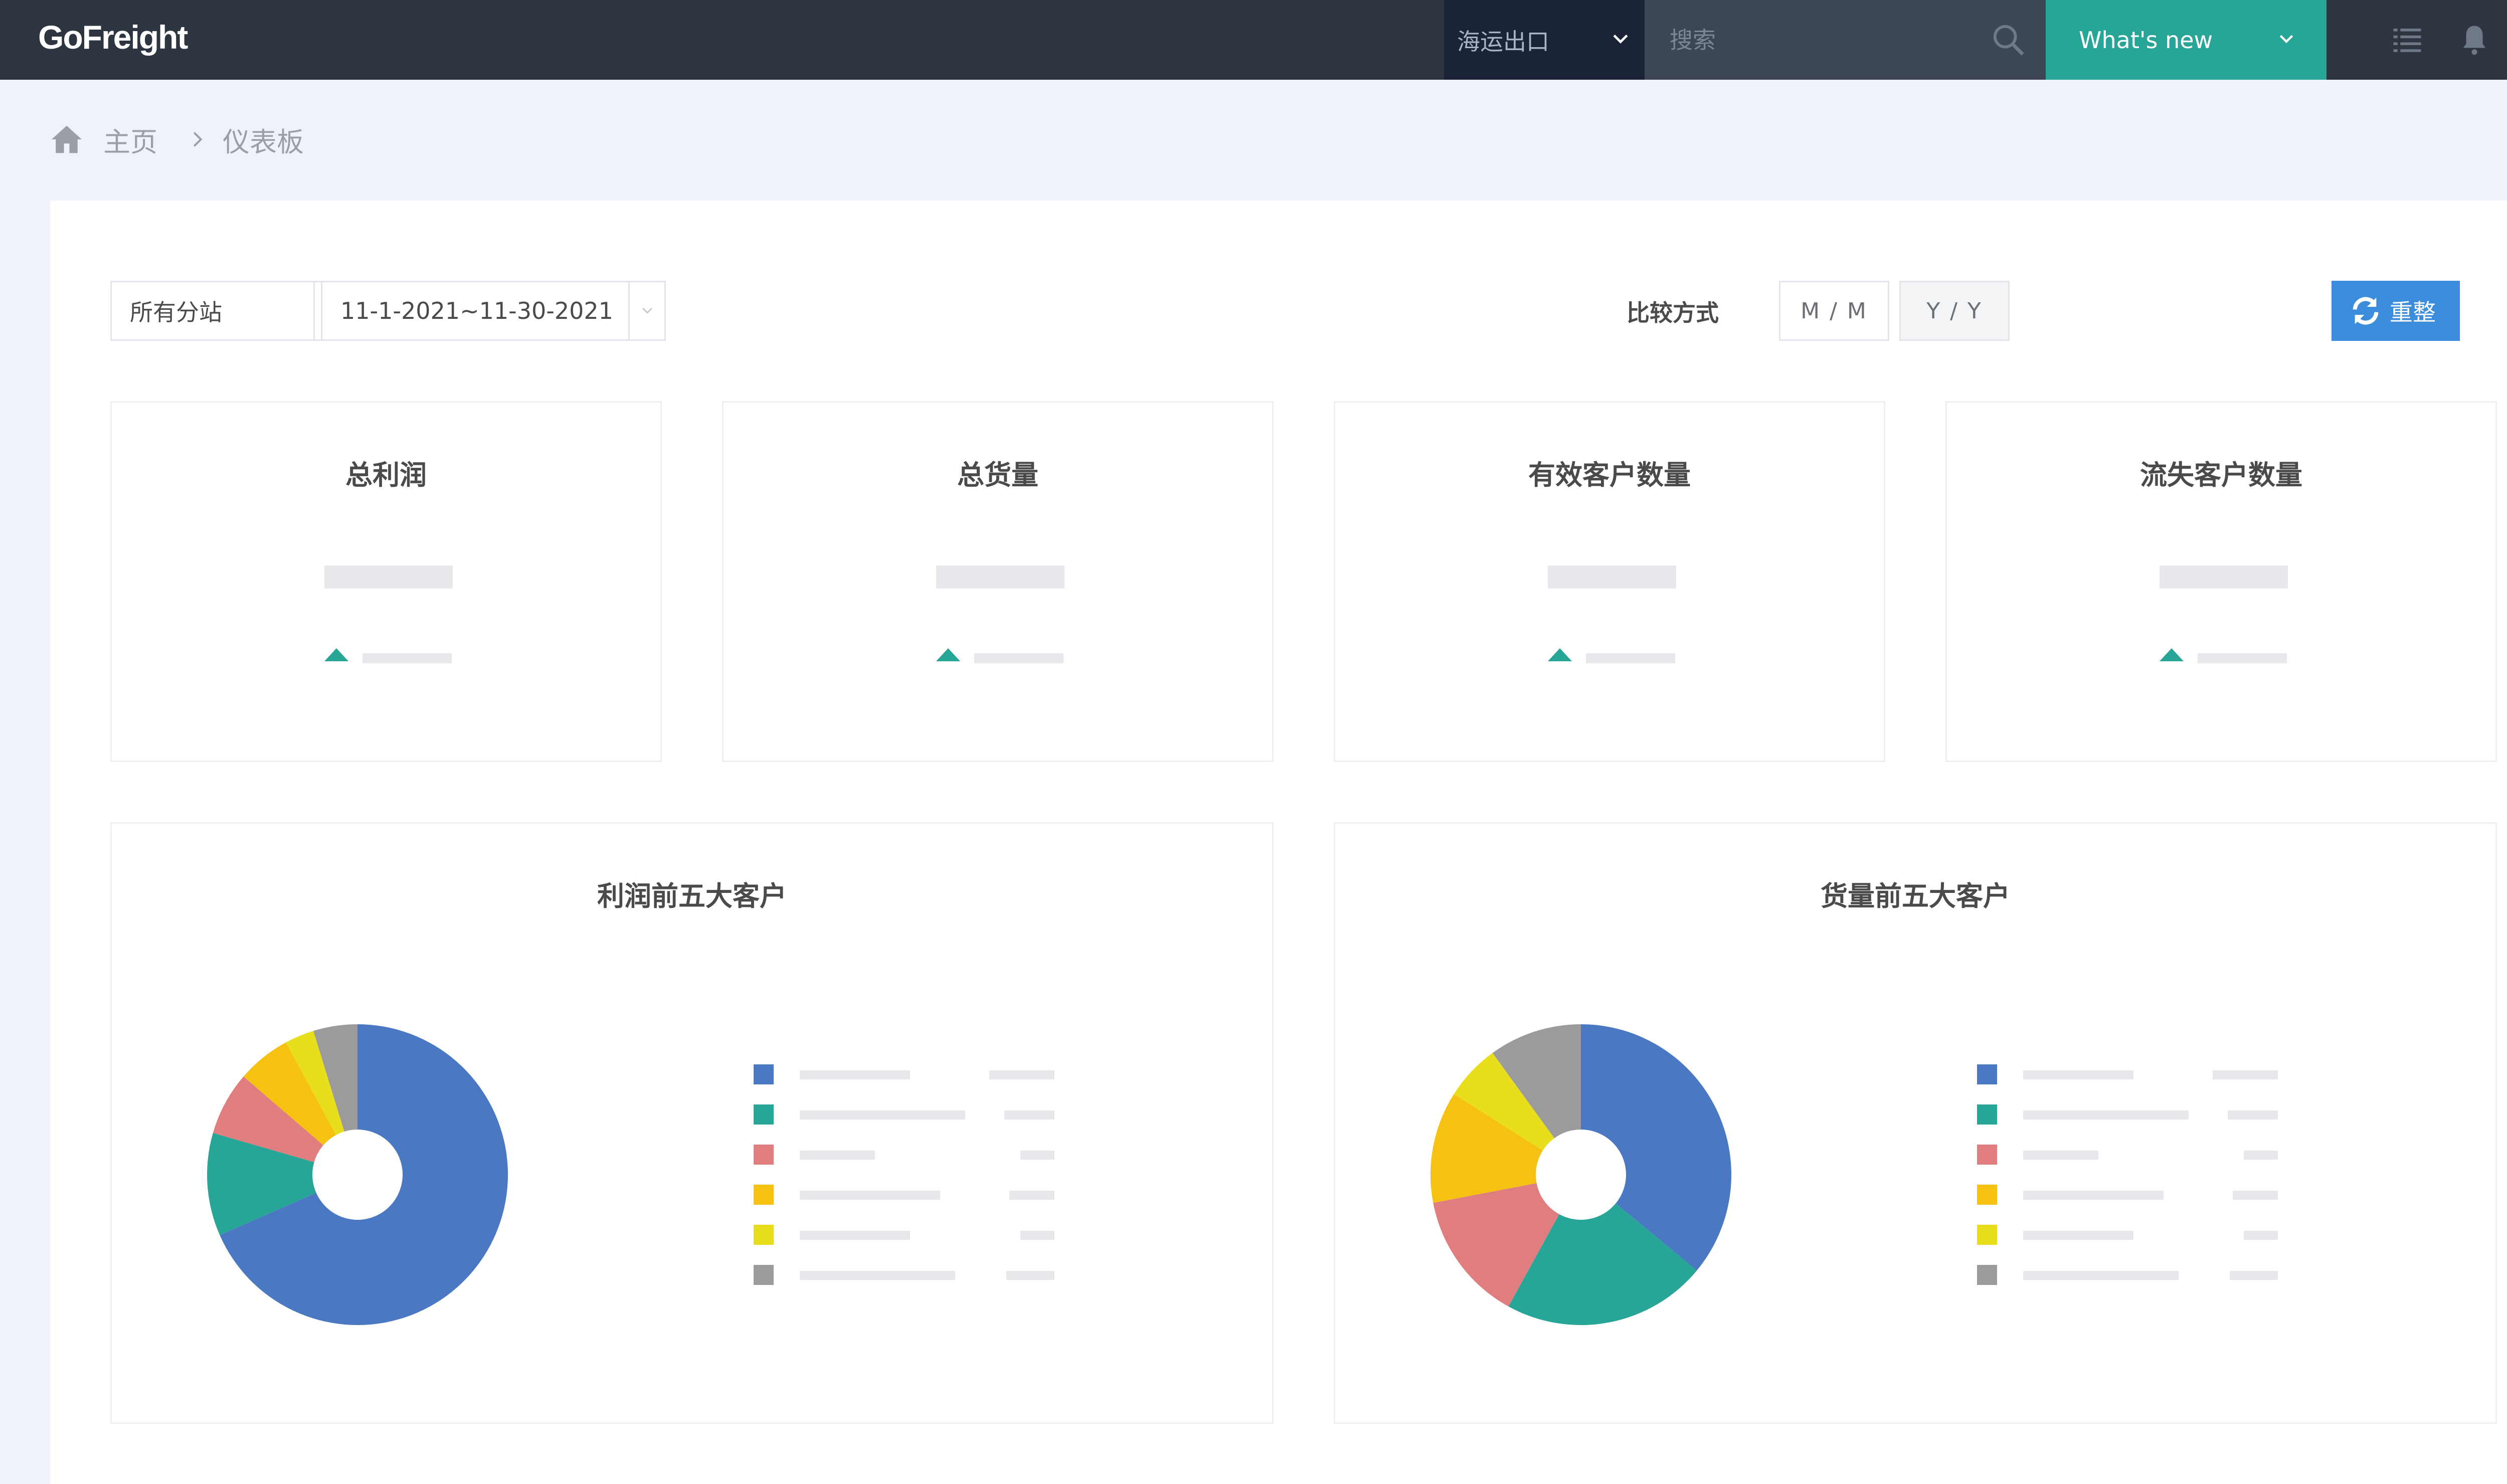 The image size is (2507, 1484). What do you see at coordinates (2146, 40) in the screenshot?
I see `whats-new-label: What's new` at bounding box center [2146, 40].